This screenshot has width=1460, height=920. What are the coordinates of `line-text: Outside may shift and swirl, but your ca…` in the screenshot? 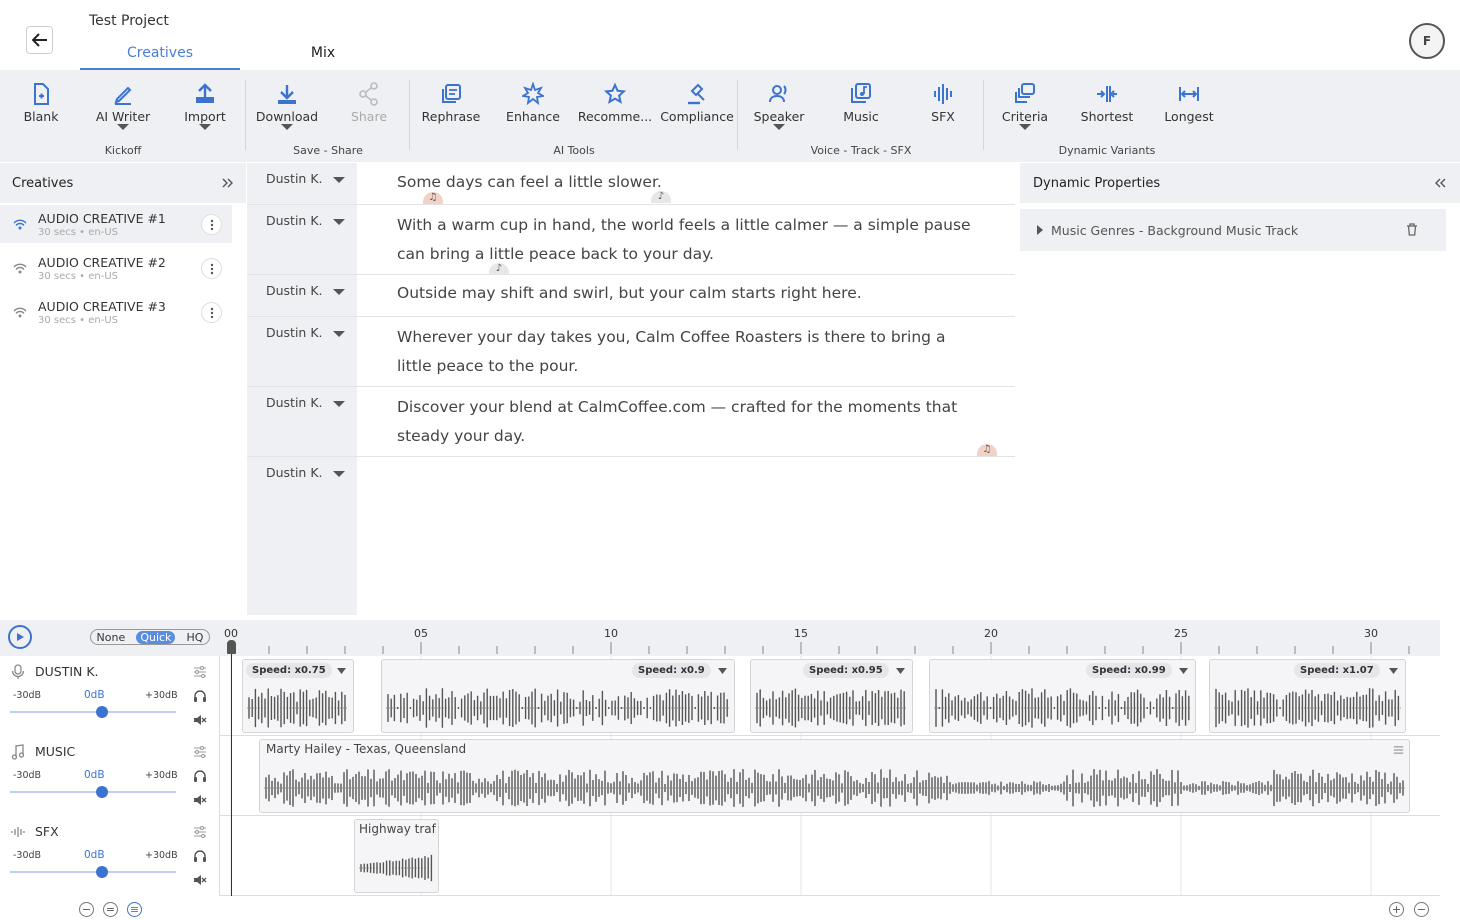 It's located at (687, 293).